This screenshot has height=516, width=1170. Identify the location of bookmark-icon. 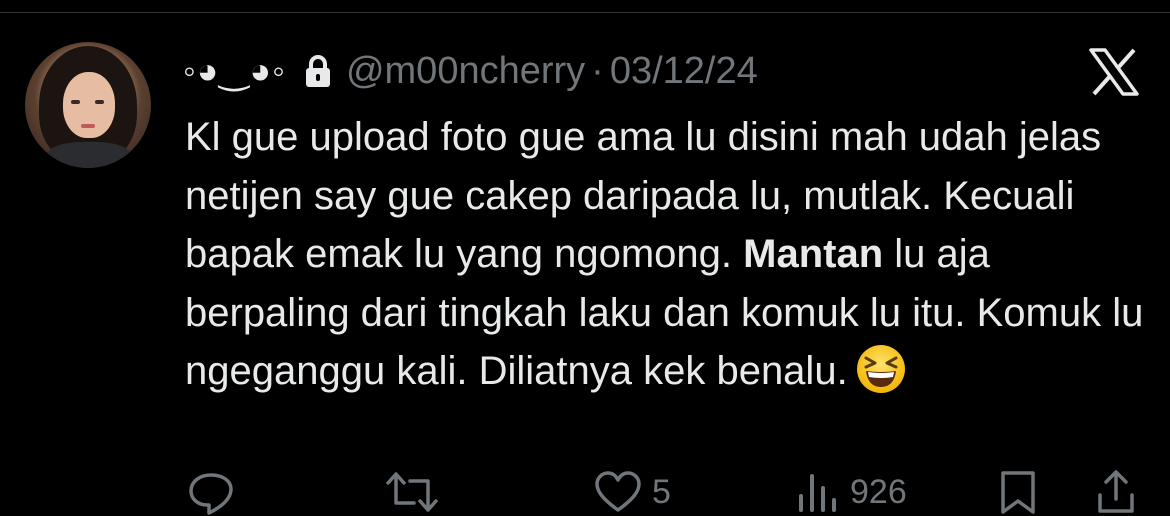
(1018, 492).